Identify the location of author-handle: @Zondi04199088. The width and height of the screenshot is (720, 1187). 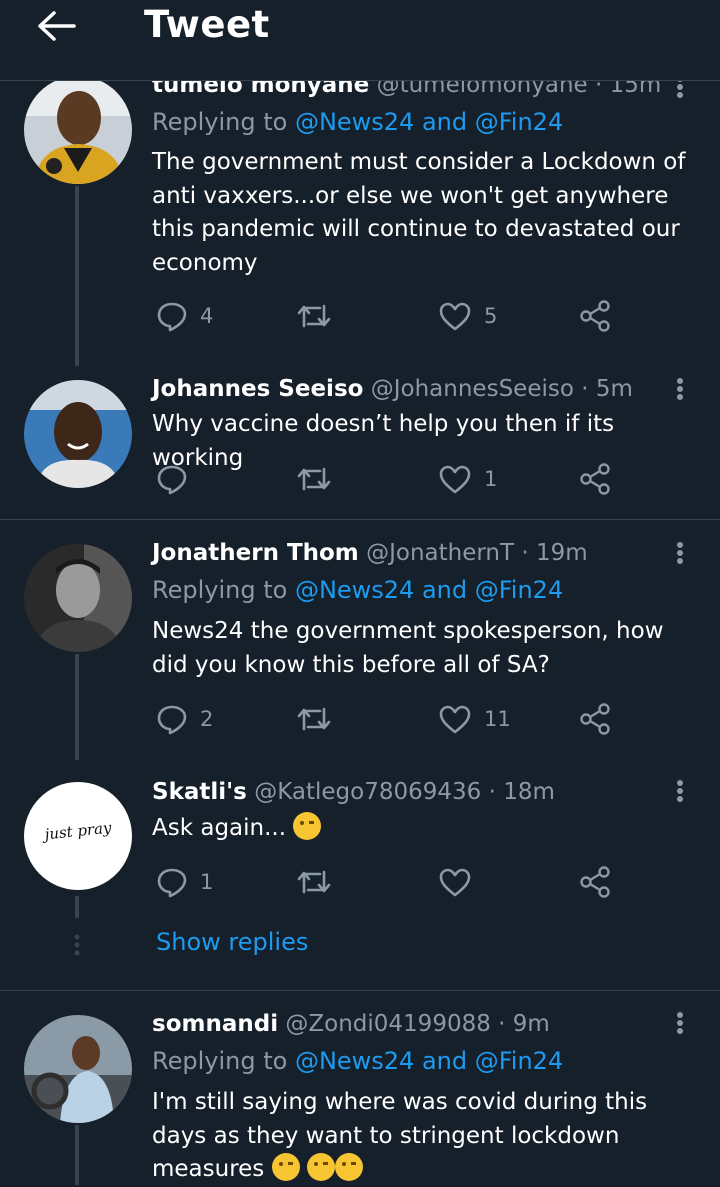
(387, 1024).